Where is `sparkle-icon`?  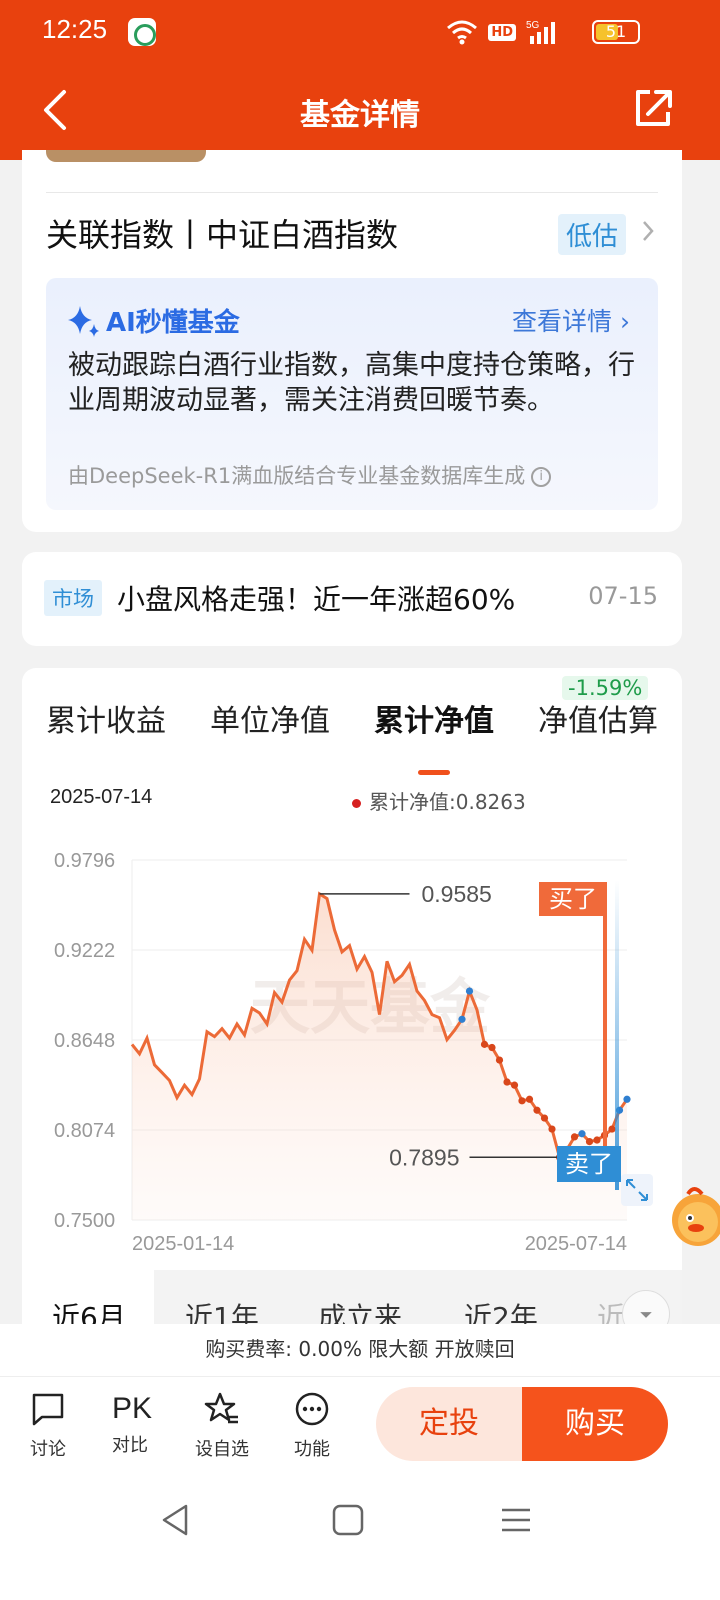
sparkle-icon is located at coordinates (83, 321).